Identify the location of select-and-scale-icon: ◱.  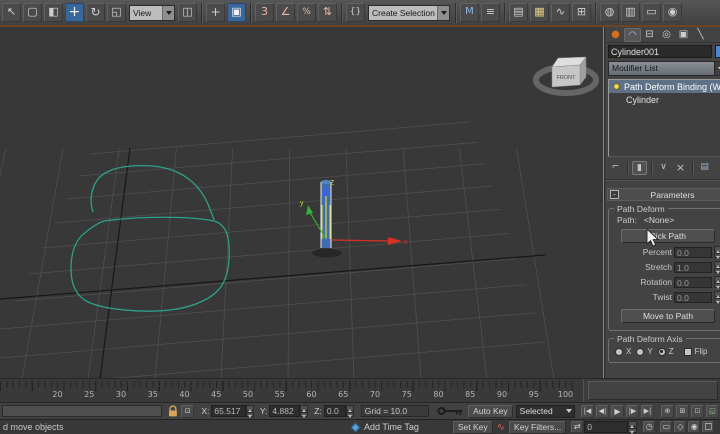
(116, 12).